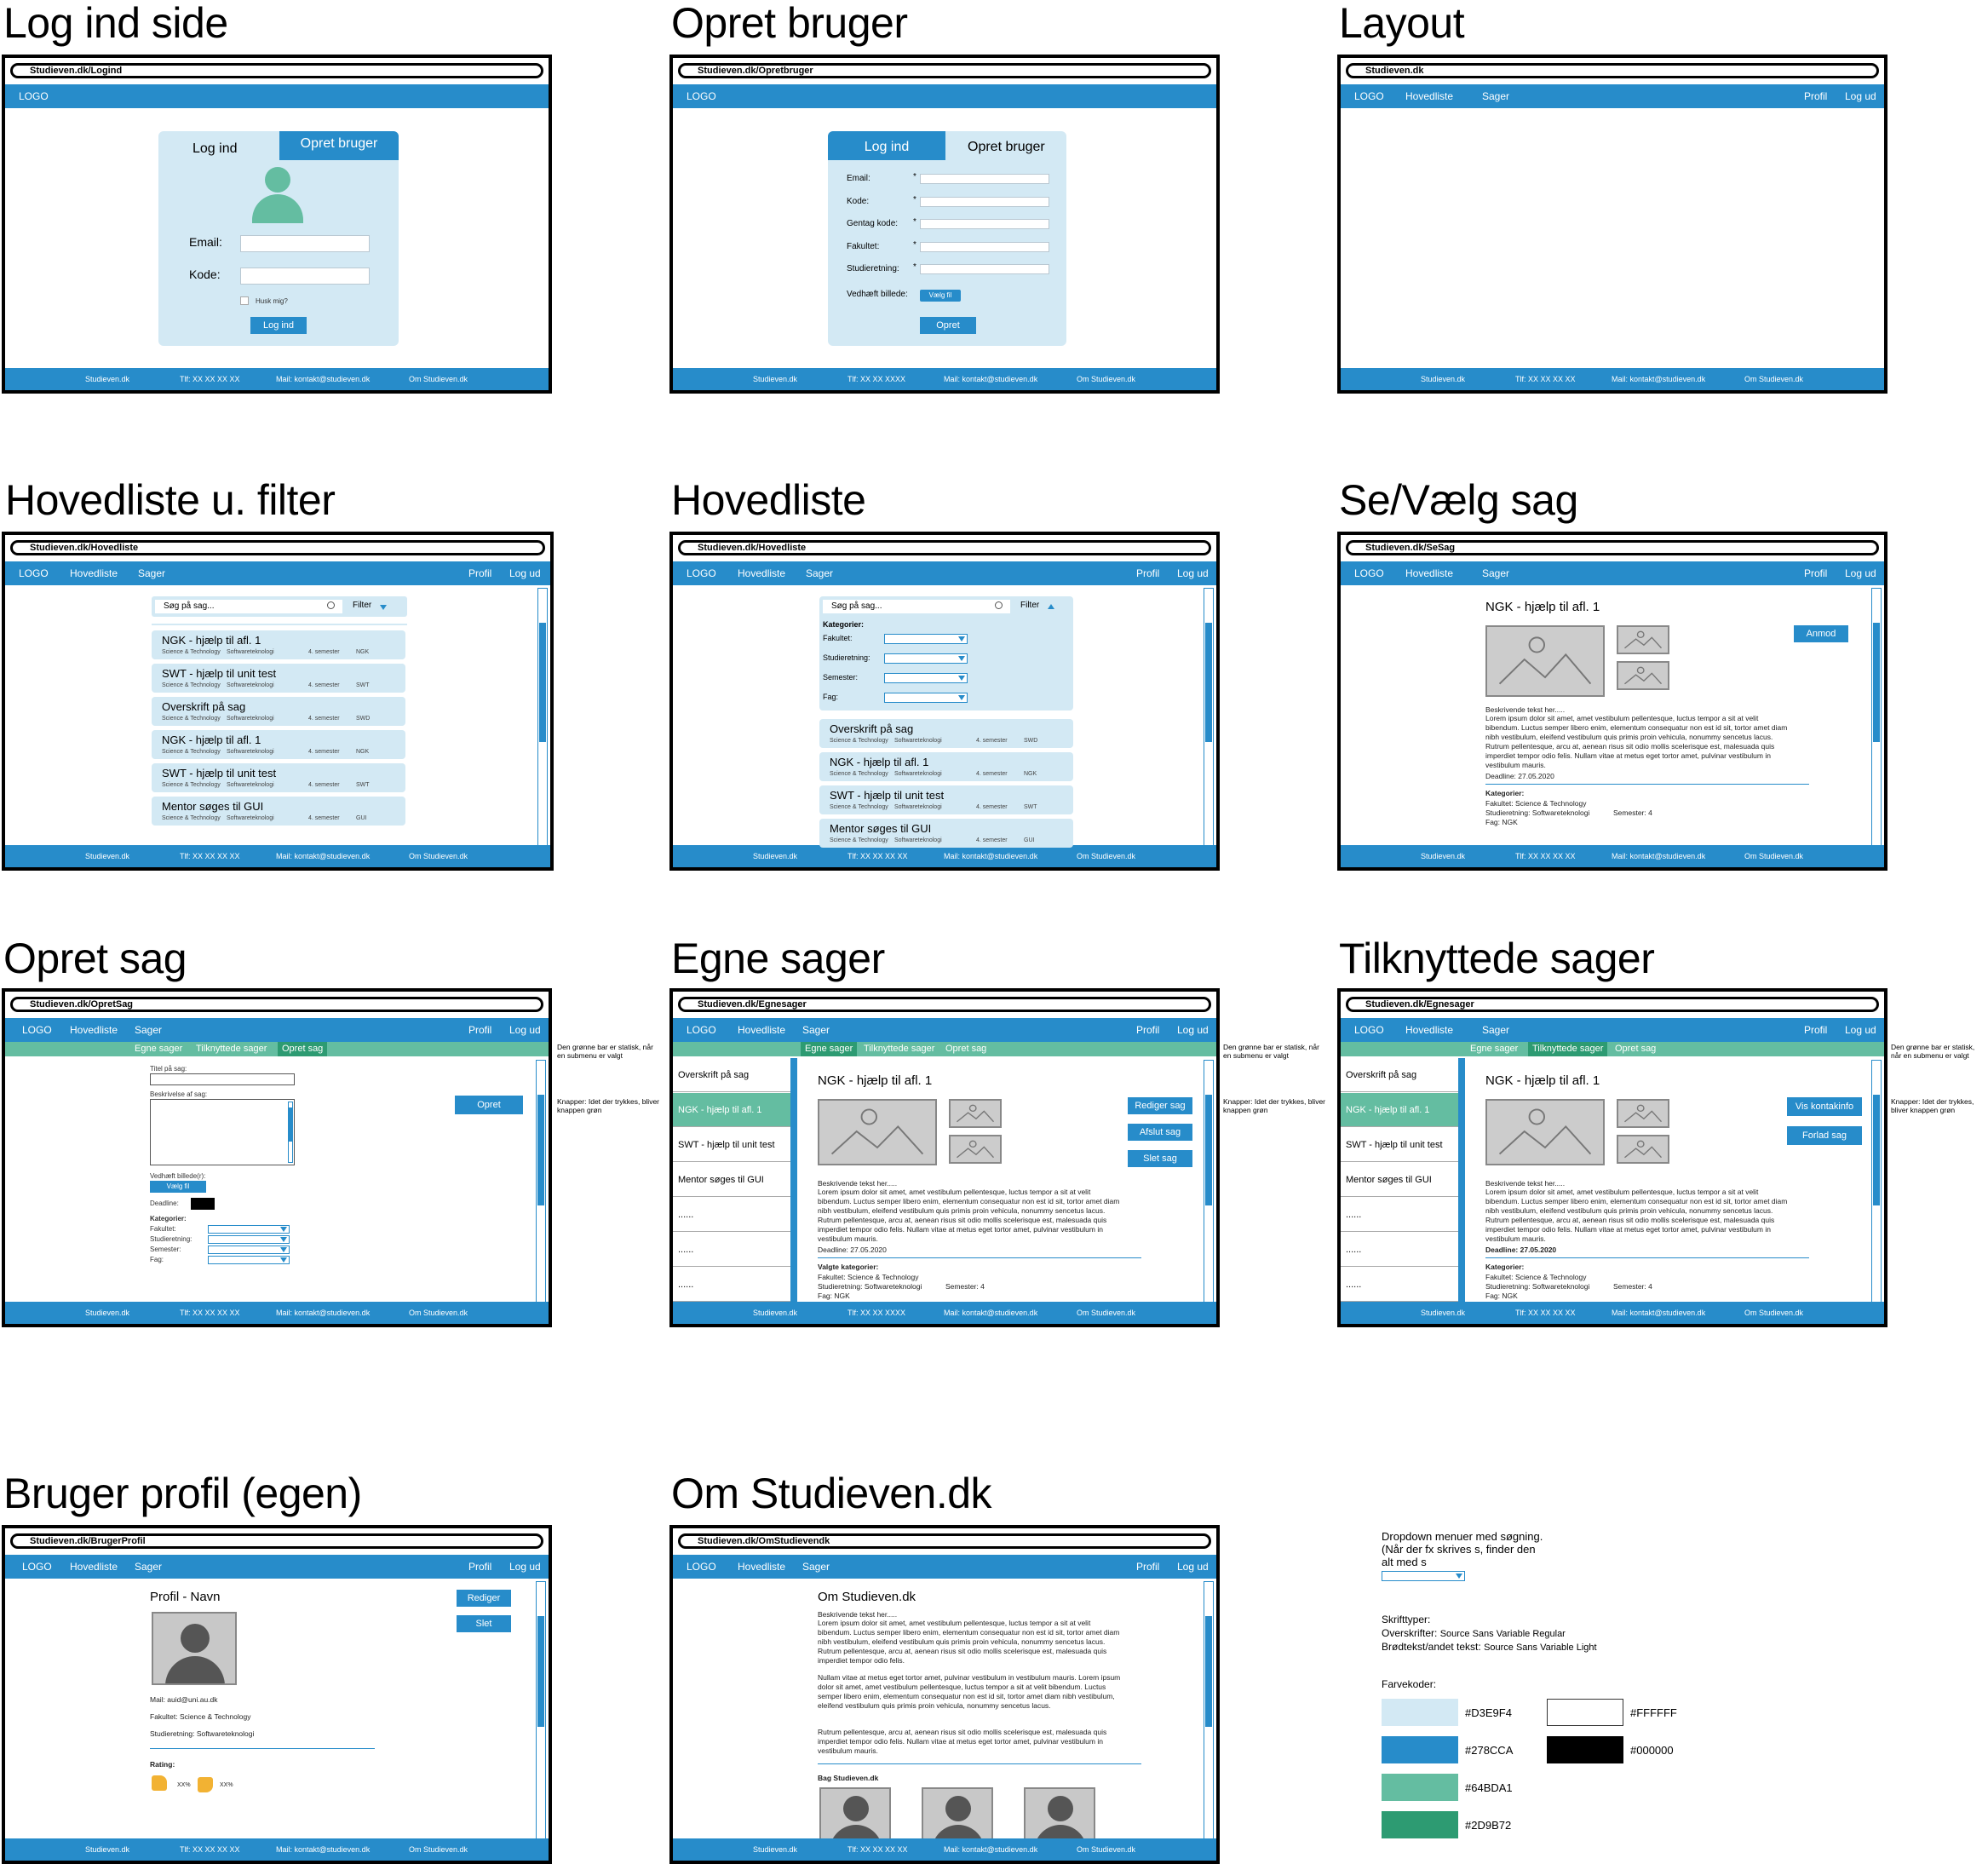  Describe the element at coordinates (245, 300) in the screenshot. I see `remember-checkbox` at that location.